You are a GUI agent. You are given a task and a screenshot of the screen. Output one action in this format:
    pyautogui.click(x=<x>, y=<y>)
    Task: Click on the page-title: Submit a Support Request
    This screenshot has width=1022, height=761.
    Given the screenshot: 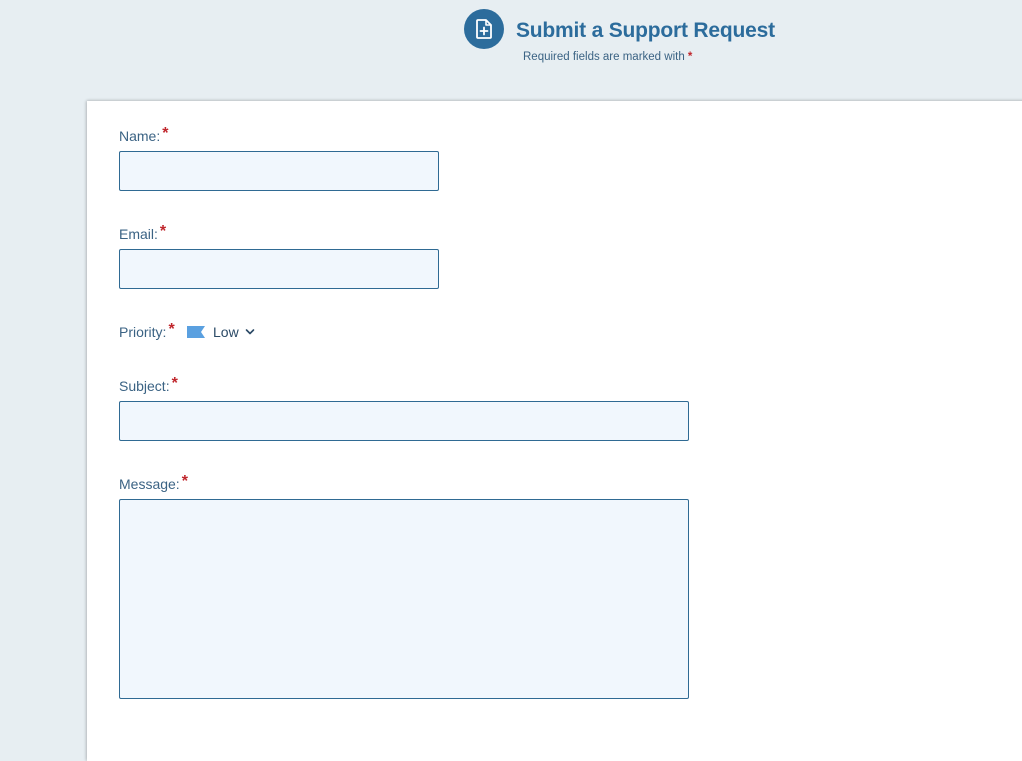 What is the action you would take?
    pyautogui.click(x=645, y=30)
    